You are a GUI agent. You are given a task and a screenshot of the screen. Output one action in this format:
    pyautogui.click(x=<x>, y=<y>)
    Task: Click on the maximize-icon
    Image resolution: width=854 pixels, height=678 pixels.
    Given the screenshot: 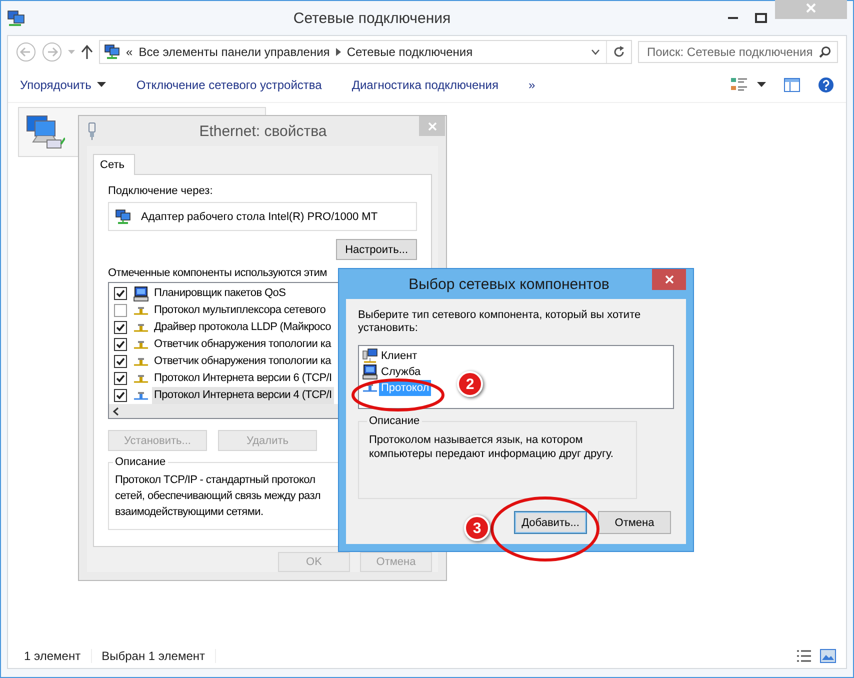 What is the action you would take?
    pyautogui.click(x=761, y=18)
    